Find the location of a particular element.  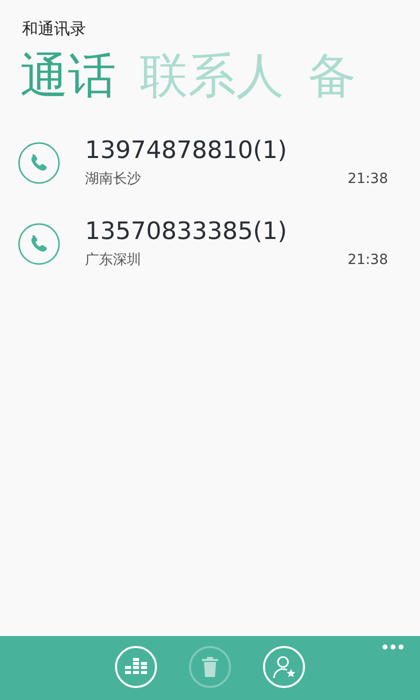

more-icon is located at coordinates (393, 647).